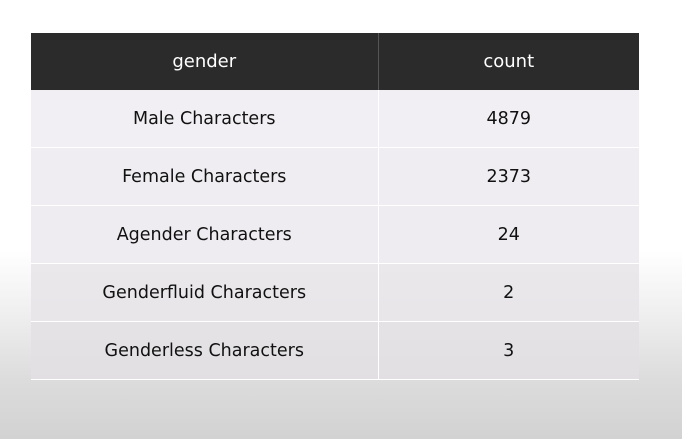  I want to click on cell-gender: Genderfluid Characters, so click(205, 292).